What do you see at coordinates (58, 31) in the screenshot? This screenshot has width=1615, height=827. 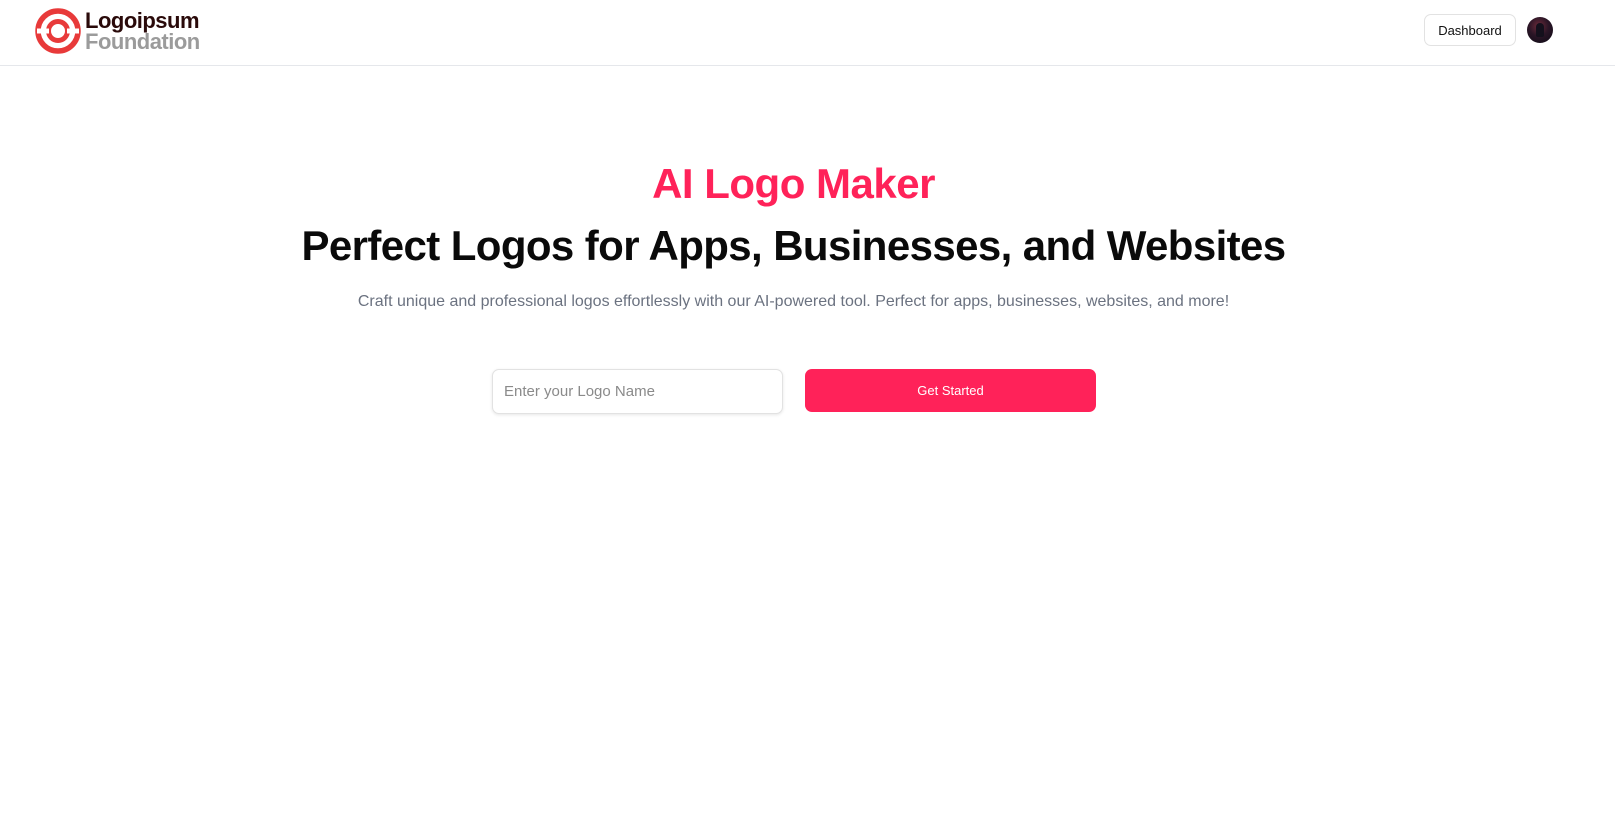 I see `logoipsum-ring-icon` at bounding box center [58, 31].